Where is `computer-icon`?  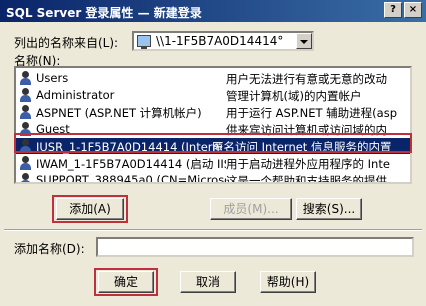 computer-icon is located at coordinates (144, 42).